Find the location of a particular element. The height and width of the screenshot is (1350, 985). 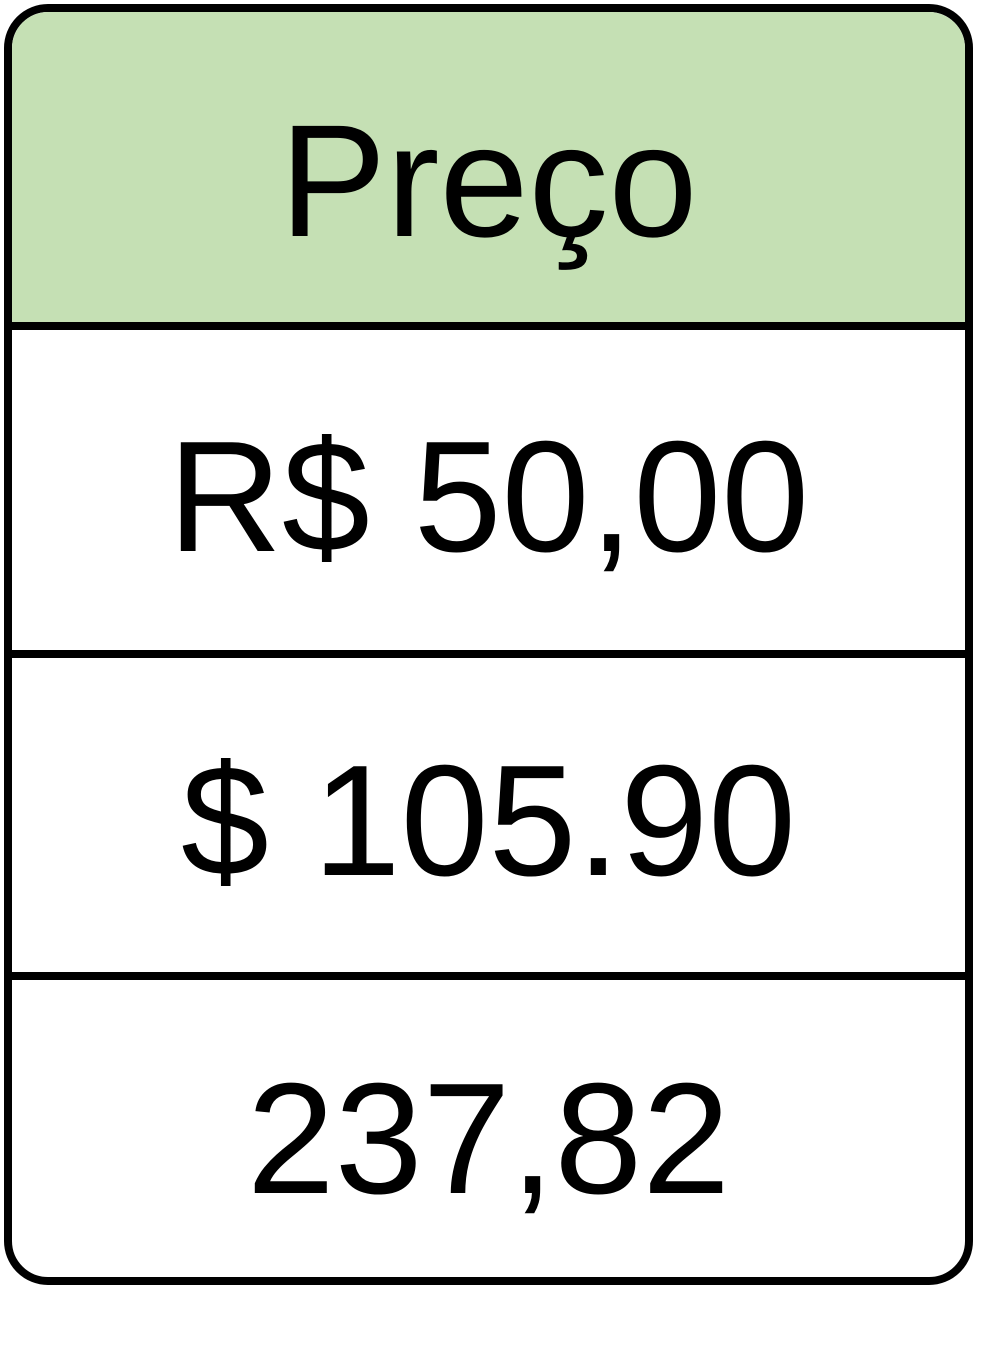

price-value: $ 105.90 is located at coordinates (488, 821).